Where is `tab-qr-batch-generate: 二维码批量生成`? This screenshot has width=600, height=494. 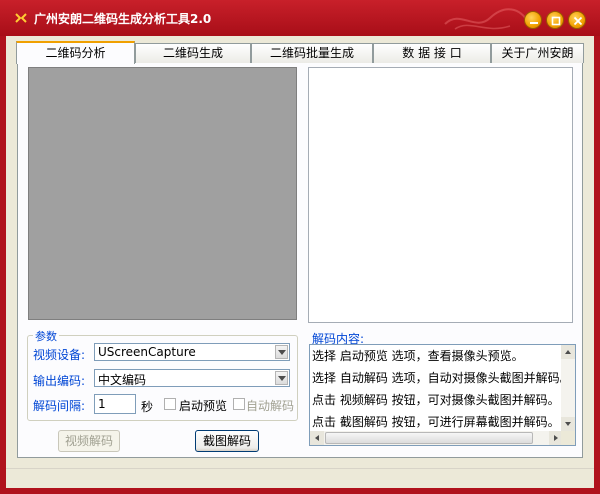
tab-qr-batch-generate: 二维码批量生成 is located at coordinates (312, 53).